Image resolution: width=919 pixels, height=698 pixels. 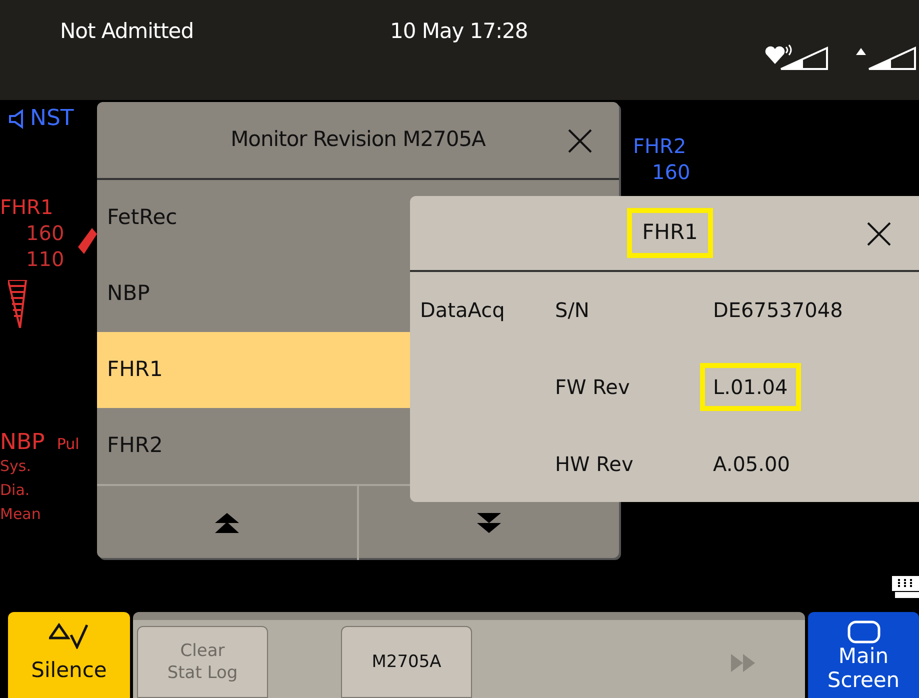 What do you see at coordinates (670, 233) in the screenshot?
I see `dialog-title: FHR1` at bounding box center [670, 233].